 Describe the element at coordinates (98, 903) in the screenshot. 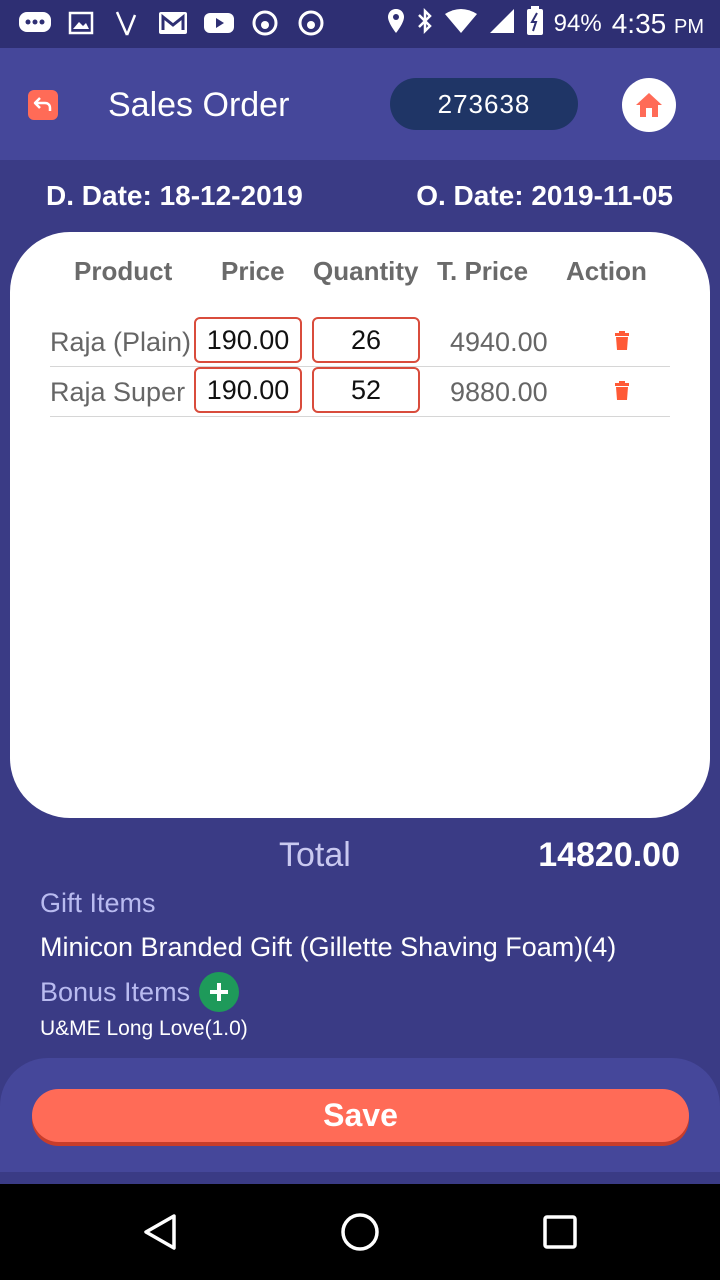

I see `gift-items-label: Gift Items` at that location.